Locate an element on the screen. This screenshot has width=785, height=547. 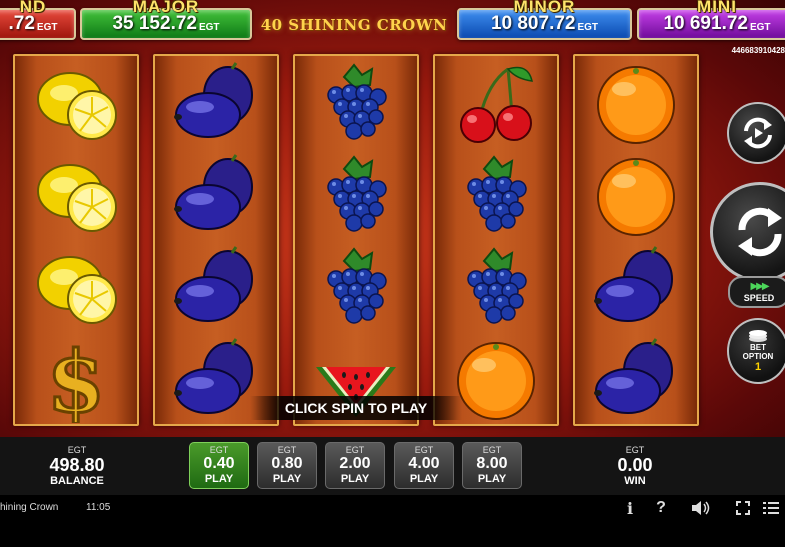
jackpot-grand-title: ND is located at coordinates (33, 8).